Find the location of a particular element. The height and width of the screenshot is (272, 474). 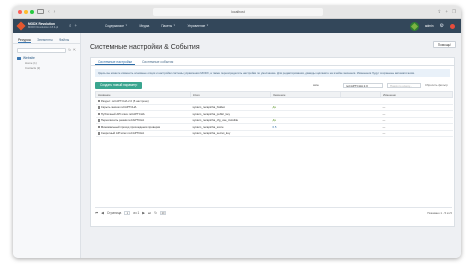

modx-logo-icon is located at coordinates (21, 26).